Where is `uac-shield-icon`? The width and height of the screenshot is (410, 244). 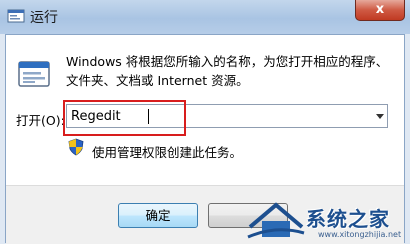
uac-shield-icon is located at coordinates (76, 147).